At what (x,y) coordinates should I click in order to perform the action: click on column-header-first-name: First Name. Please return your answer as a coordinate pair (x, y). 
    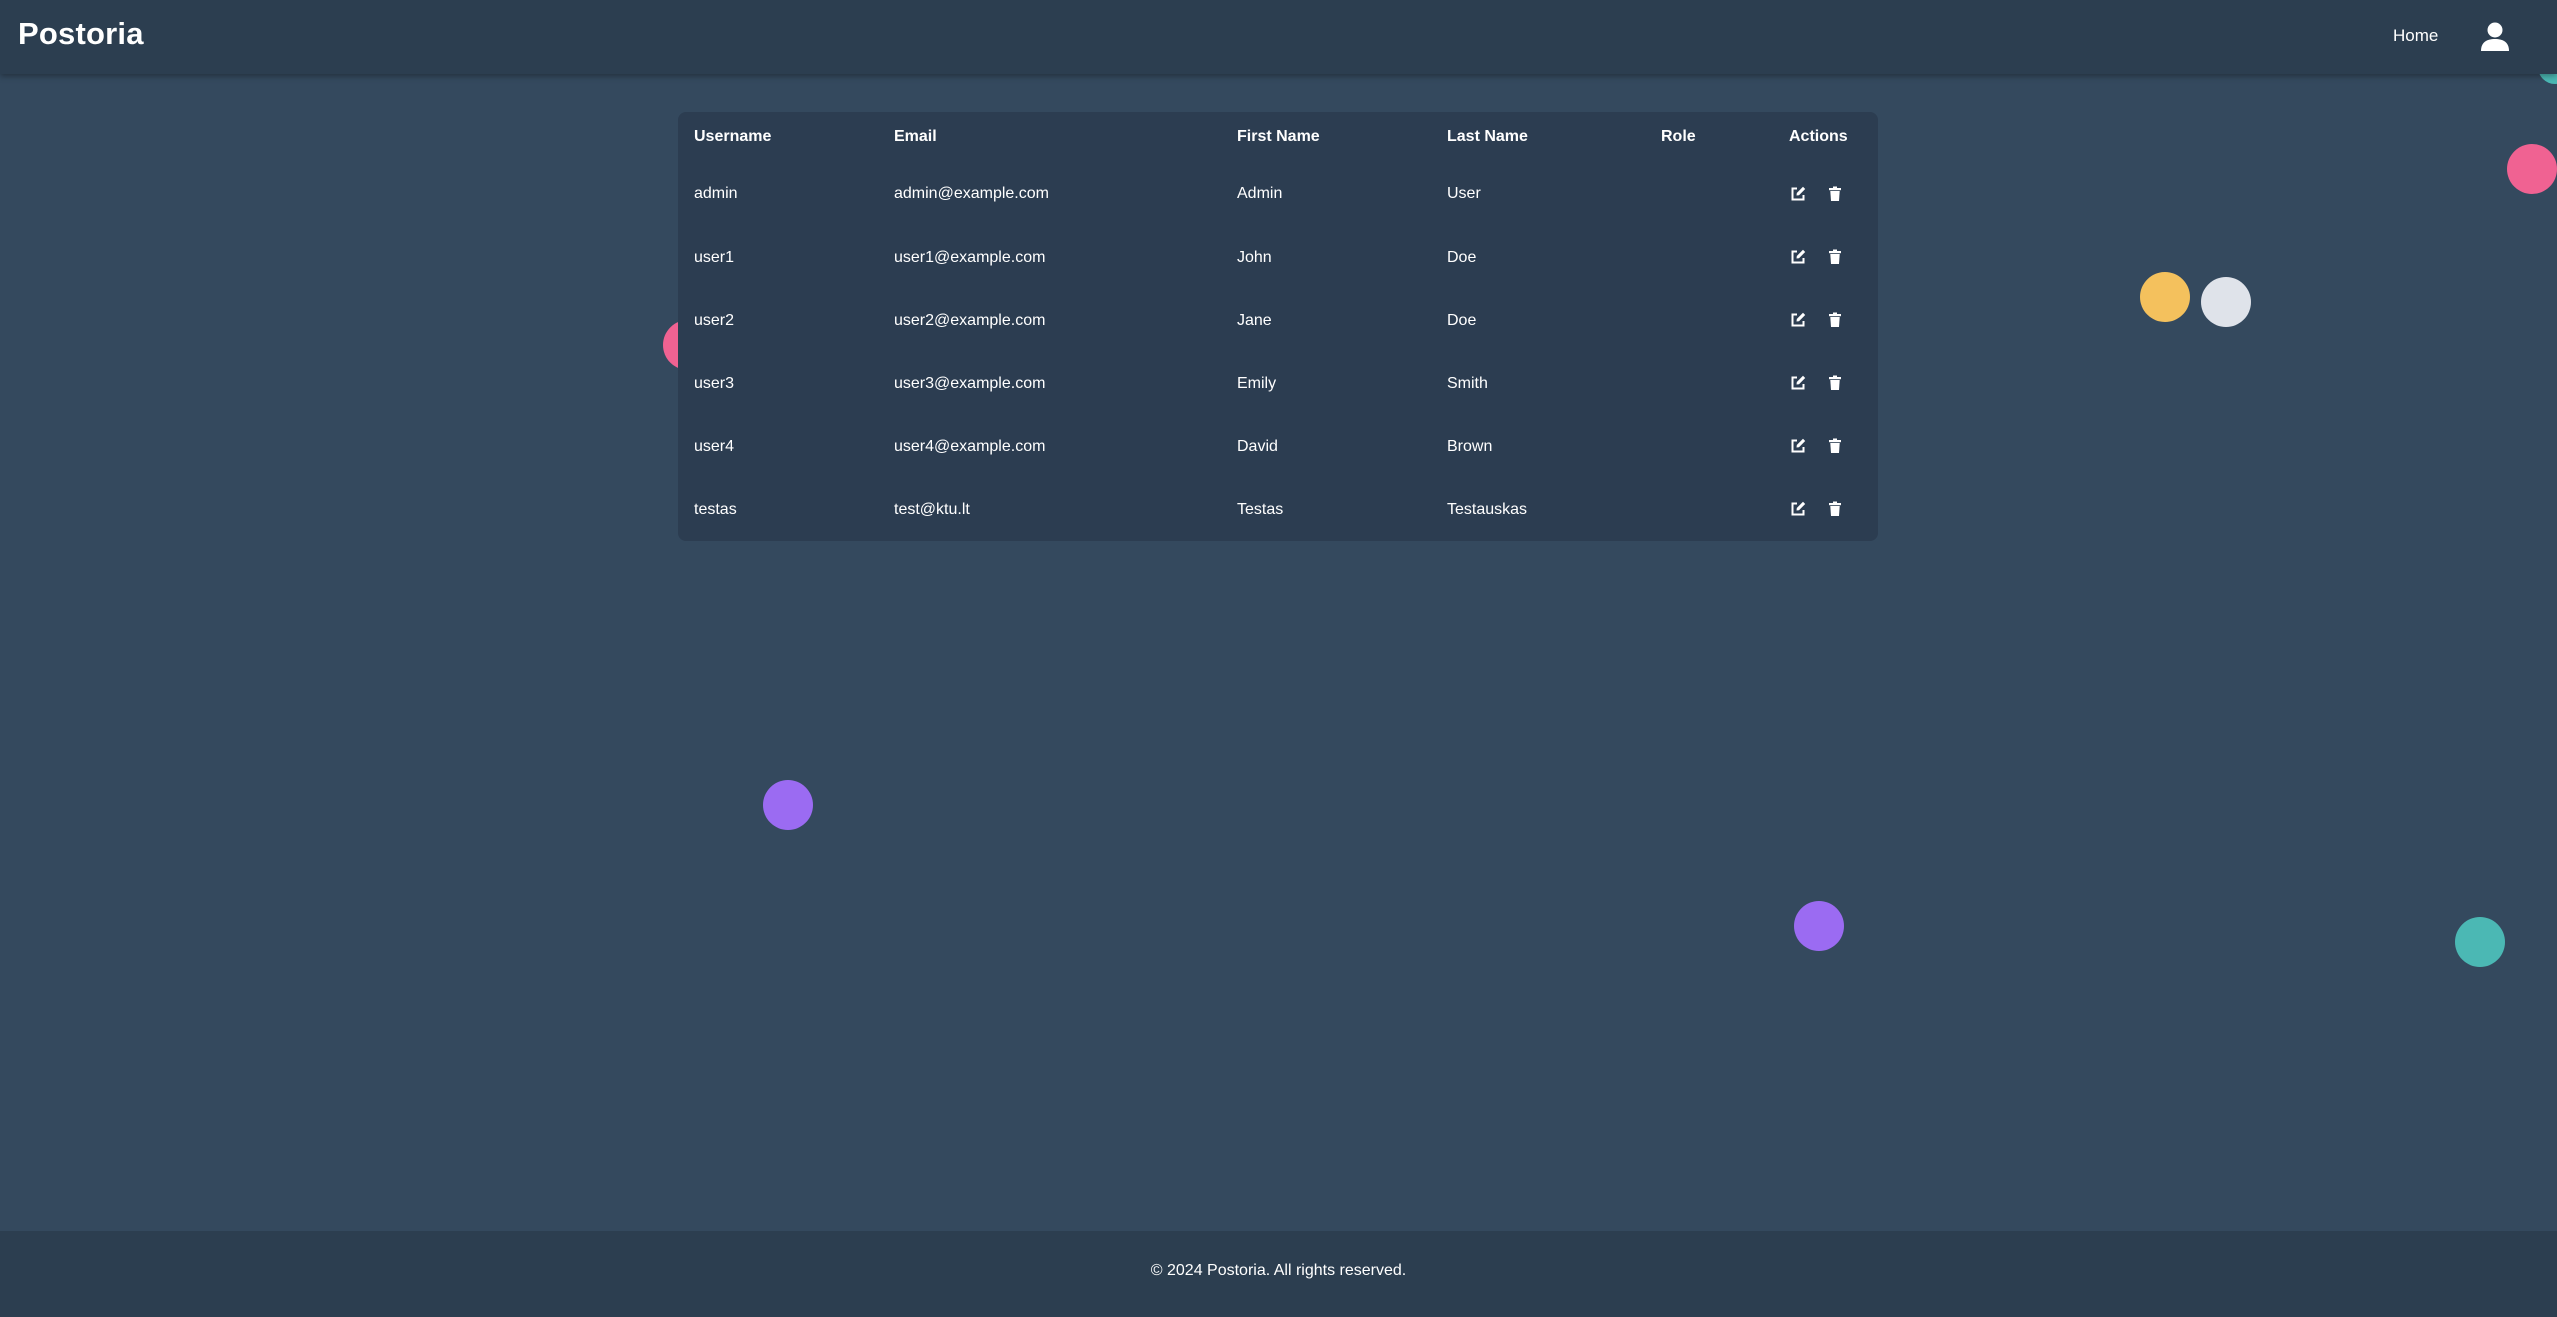
    Looking at the image, I should click on (1278, 136).